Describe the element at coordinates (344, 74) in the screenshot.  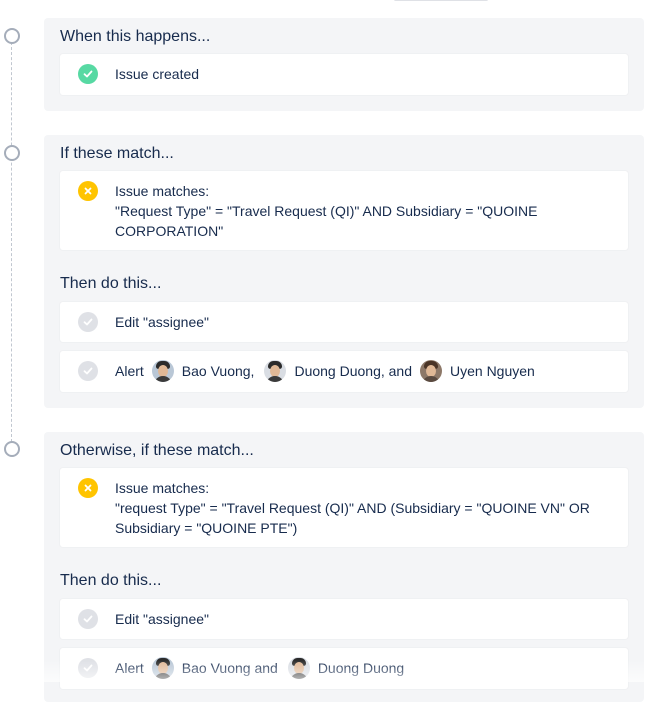
I see `trigger-card: Issue created` at that location.